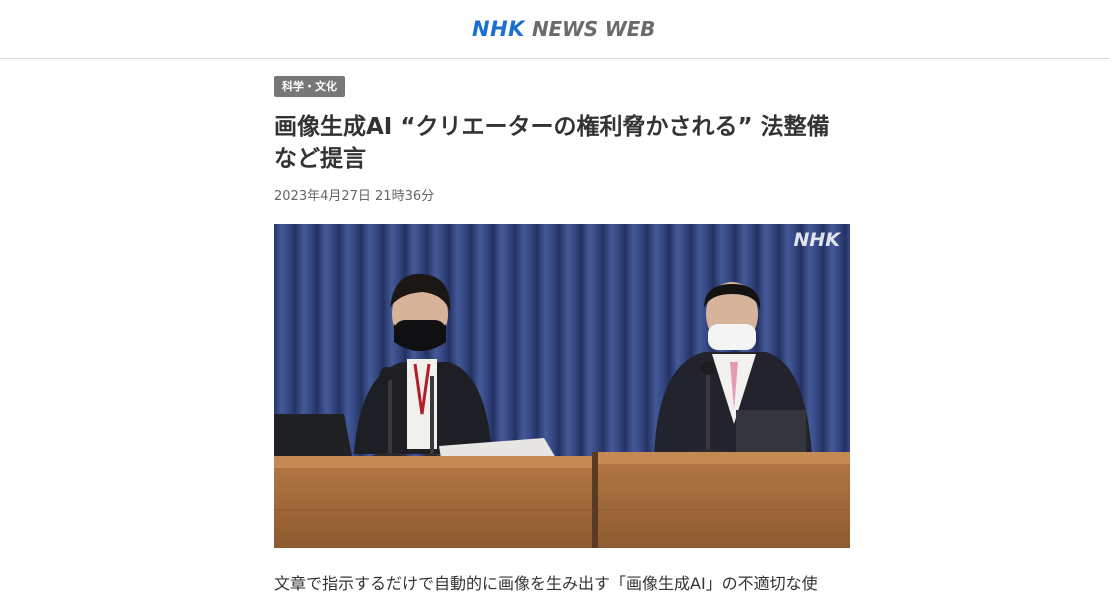 Image resolution: width=1109 pixels, height=600 pixels. What do you see at coordinates (309, 86) in the screenshot?
I see `category-badge: 科学・文化` at bounding box center [309, 86].